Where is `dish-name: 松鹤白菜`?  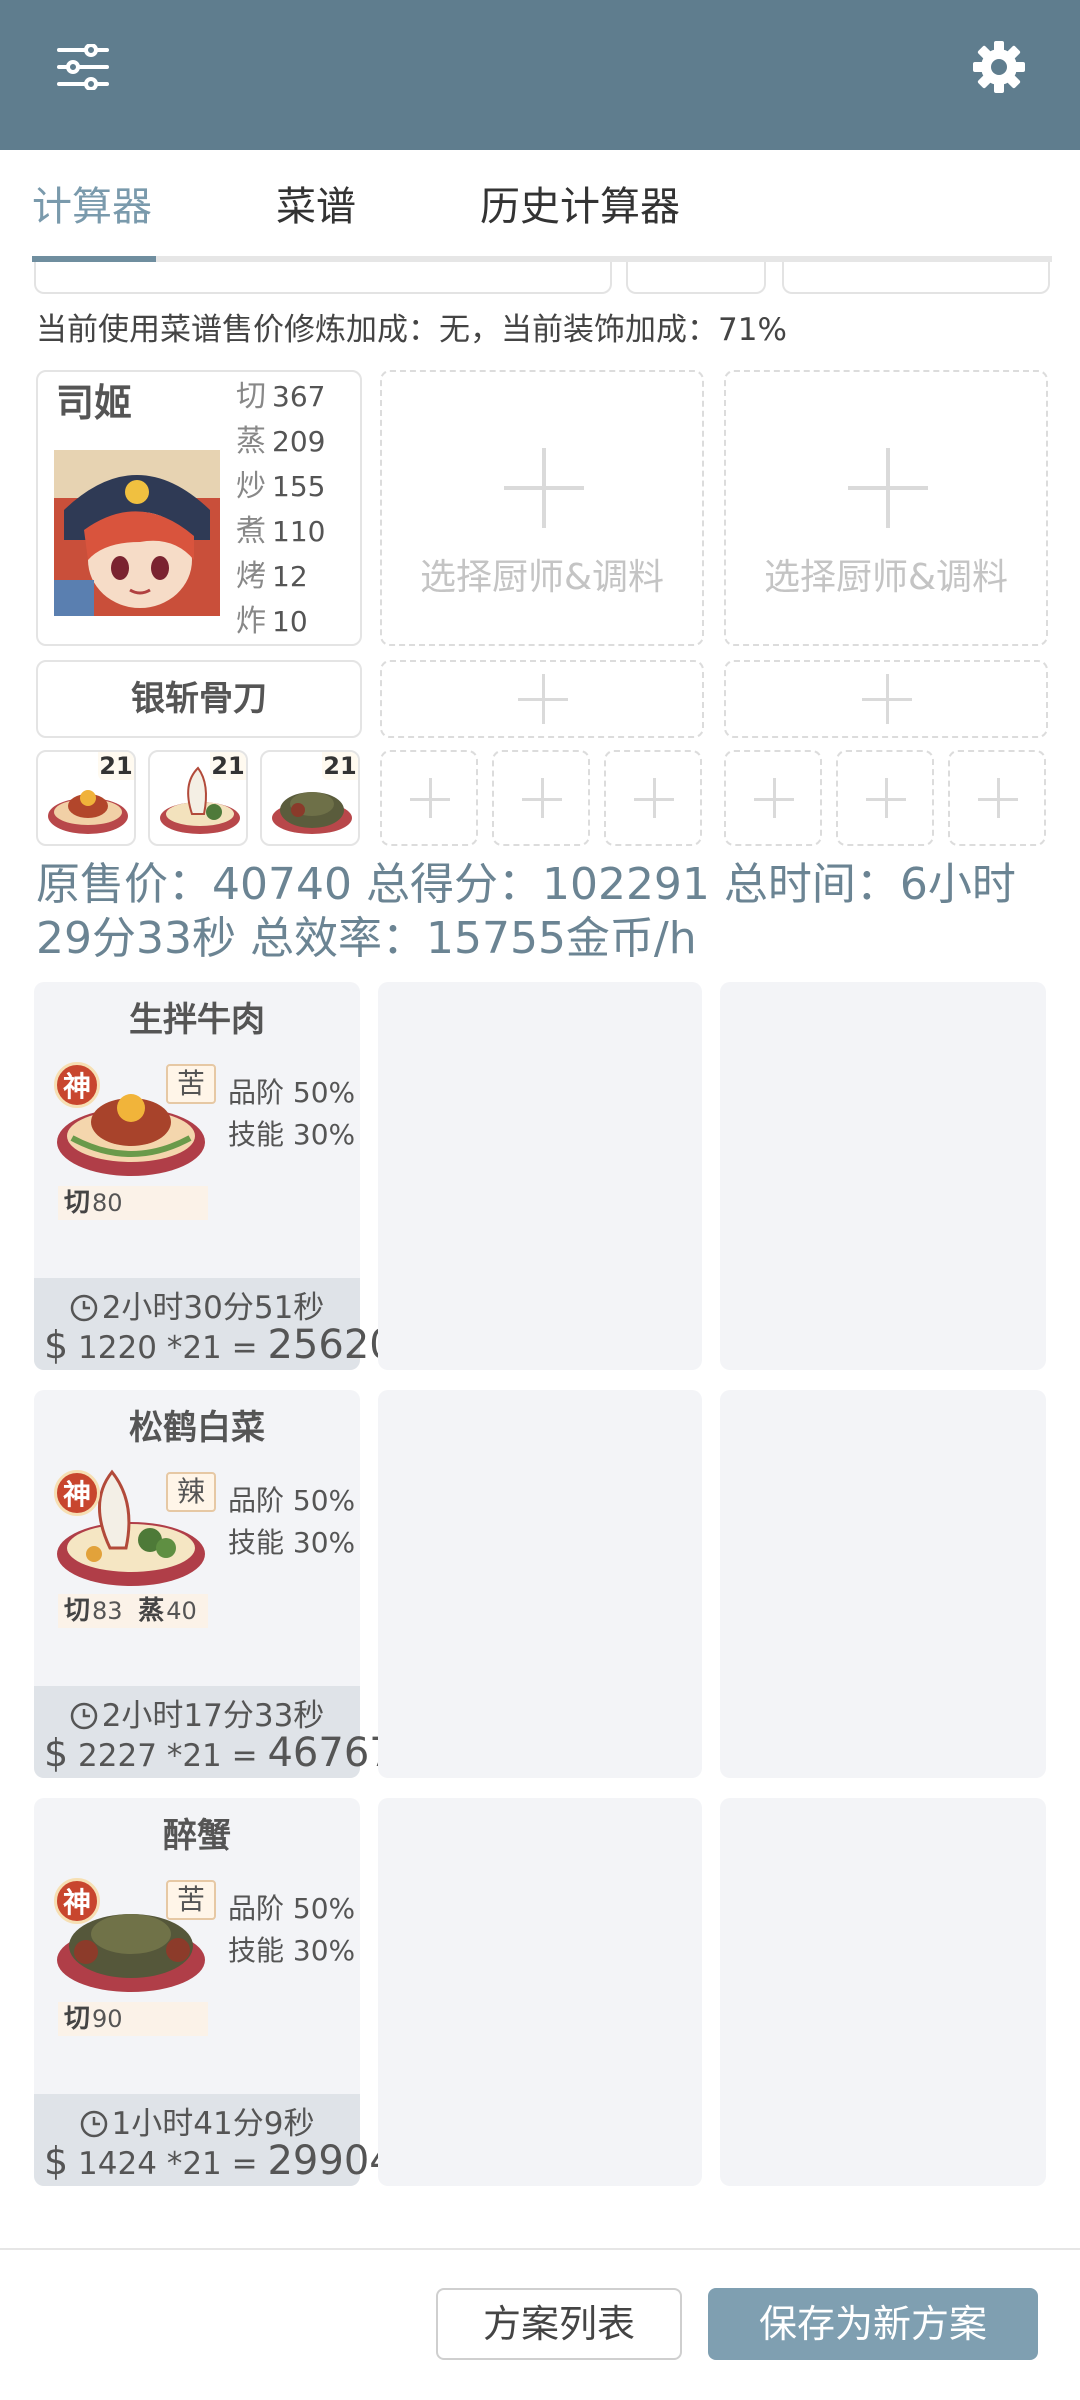
dish-name: 松鹤白菜 is located at coordinates (197, 1428).